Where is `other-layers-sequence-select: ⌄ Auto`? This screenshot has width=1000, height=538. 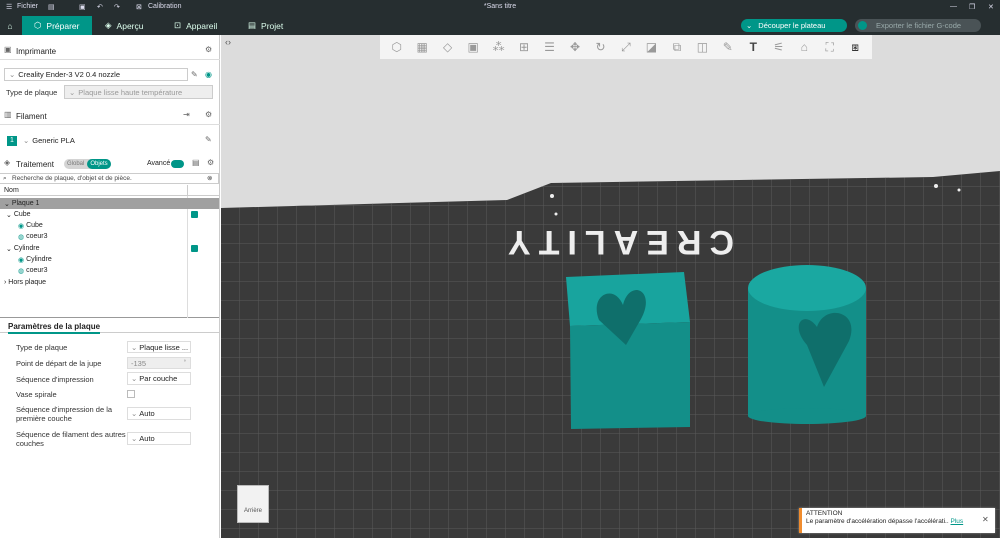 other-layers-sequence-select: ⌄ Auto is located at coordinates (159, 438).